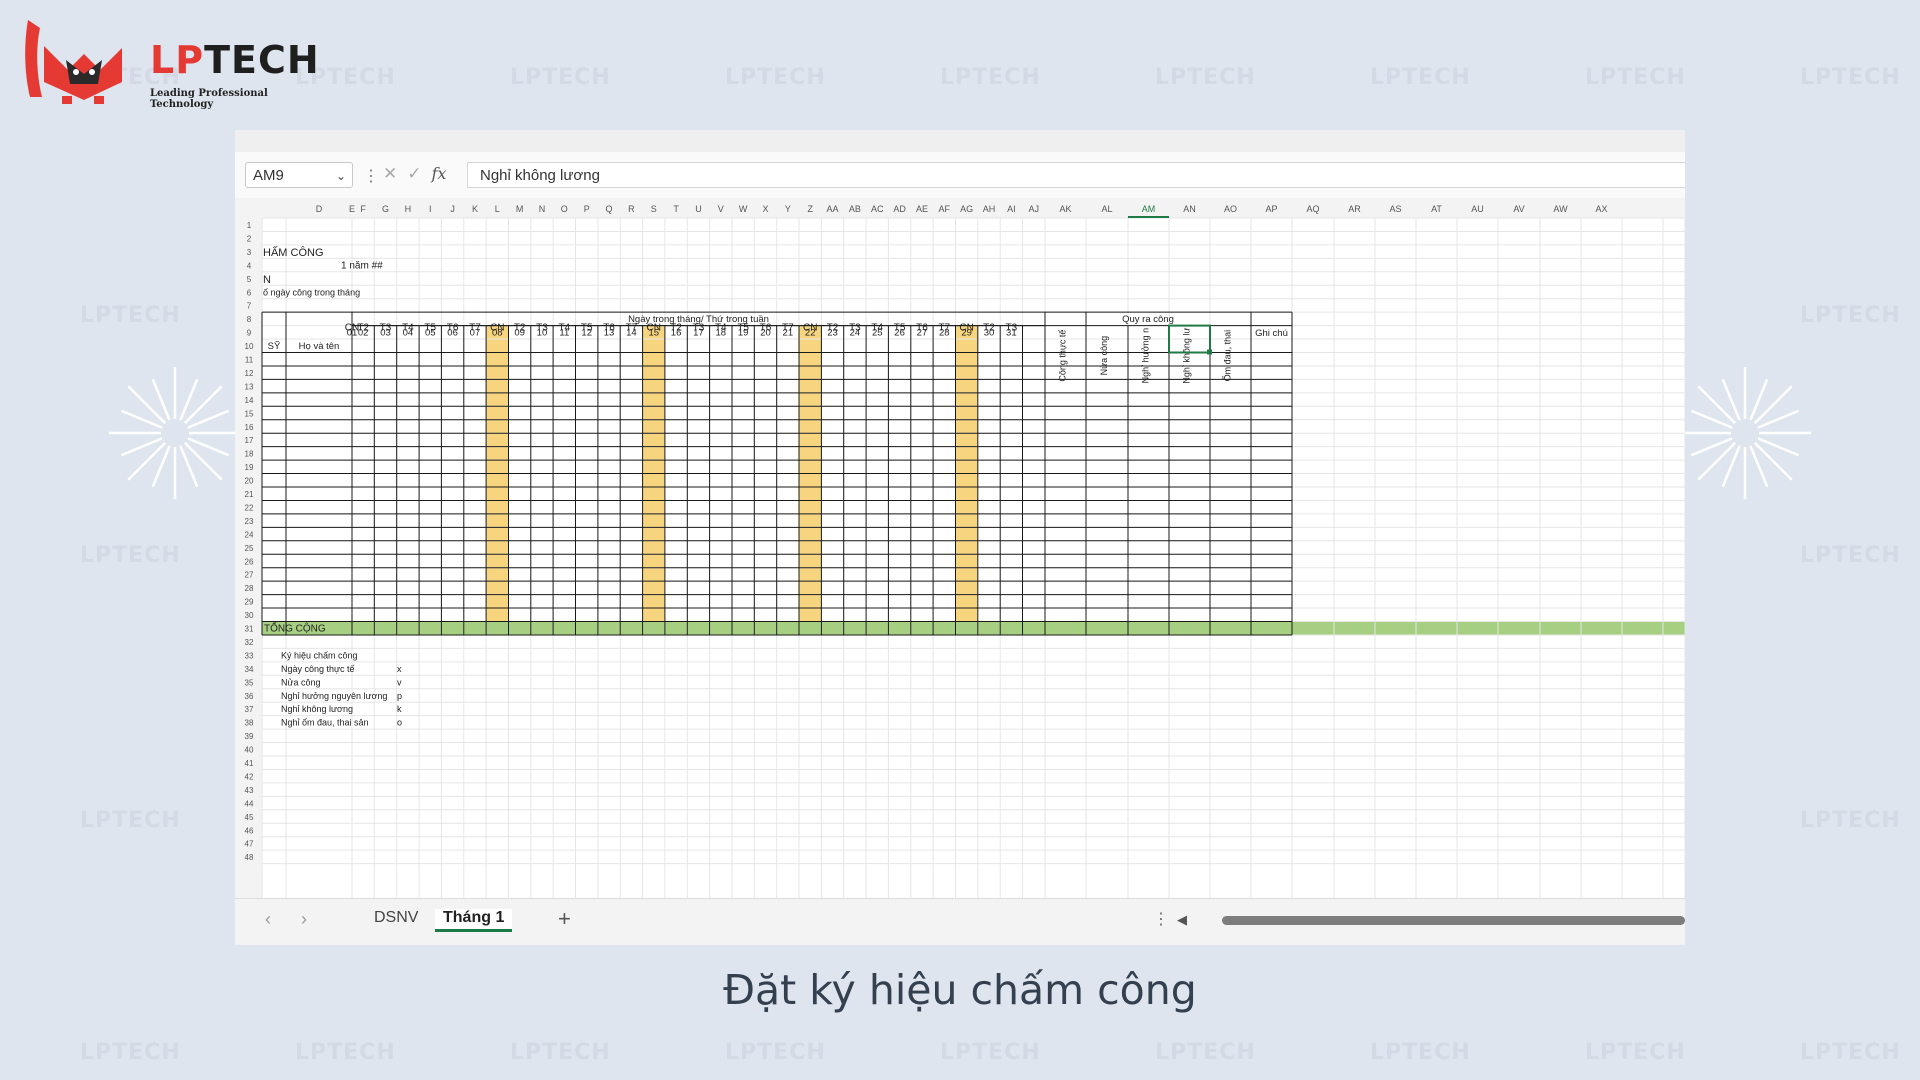 This screenshot has height=1080, width=1920. Describe the element at coordinates (1518, 209) in the screenshot. I see `column-letter: AV` at that location.